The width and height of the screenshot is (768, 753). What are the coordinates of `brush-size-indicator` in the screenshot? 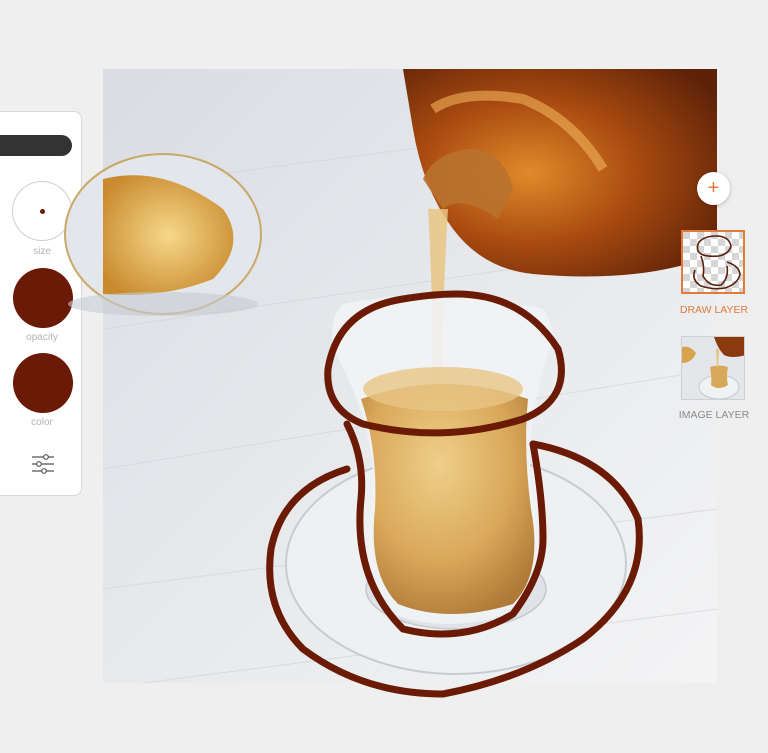 It's located at (42, 211).